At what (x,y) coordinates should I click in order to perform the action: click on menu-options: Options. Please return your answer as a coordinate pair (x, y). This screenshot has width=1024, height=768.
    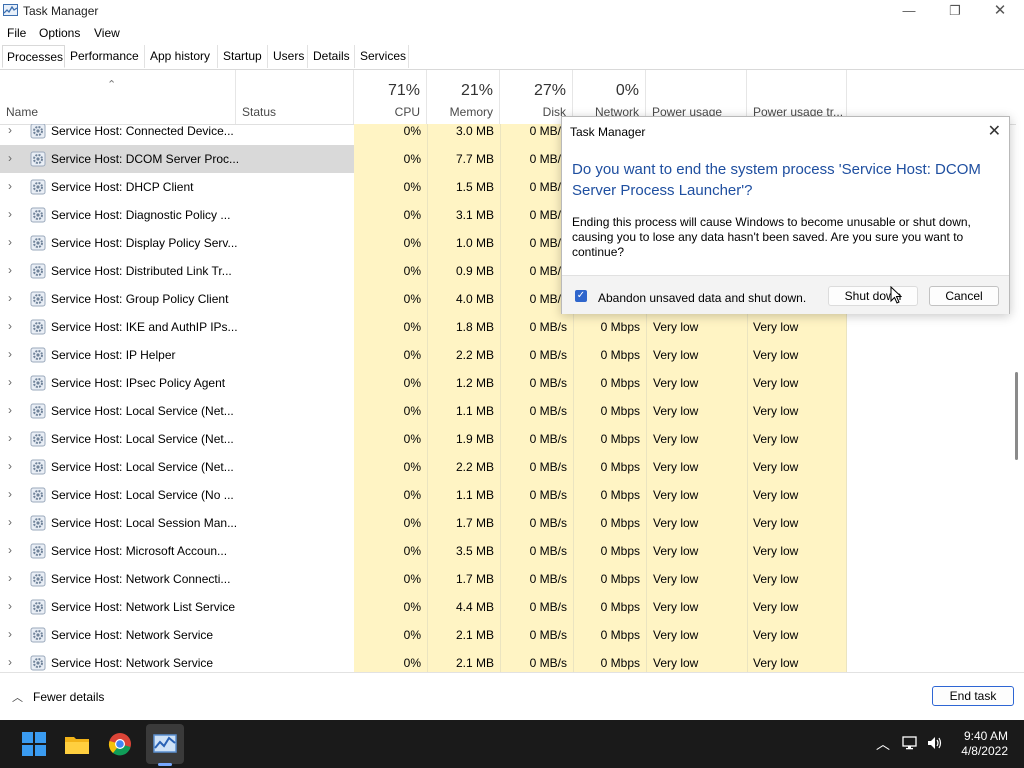
    Looking at the image, I should click on (59, 33).